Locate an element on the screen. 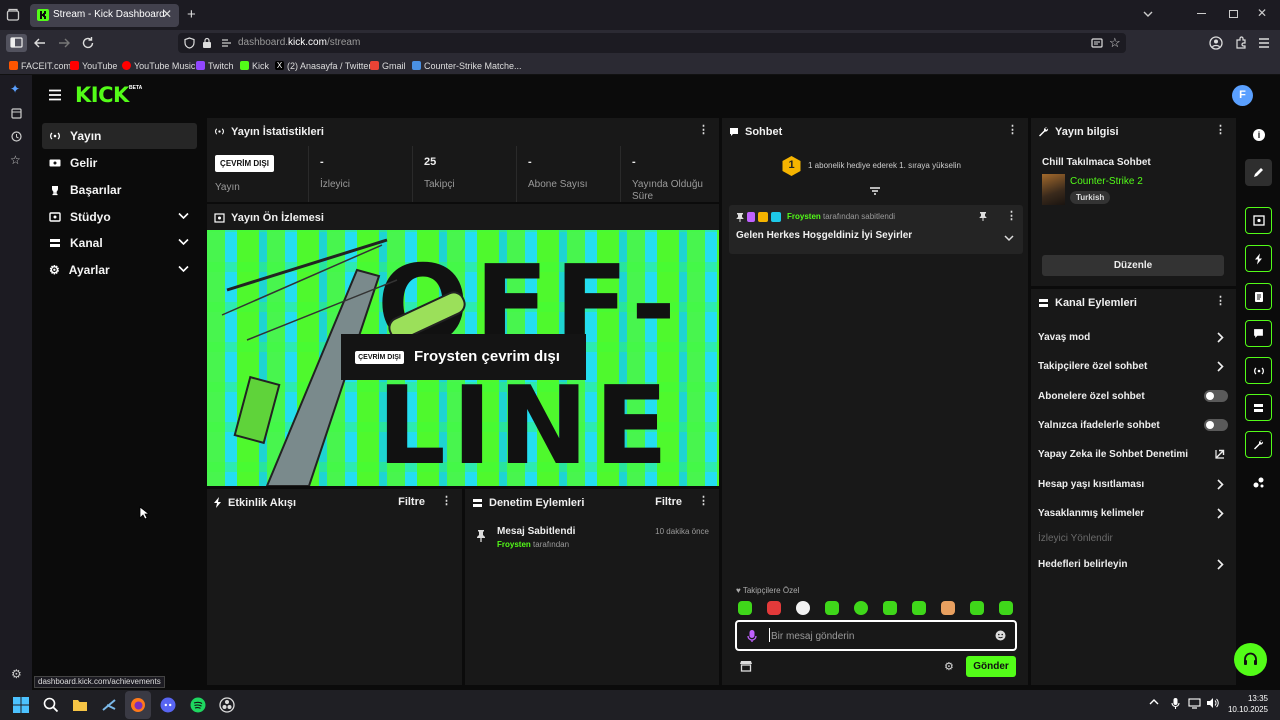 This screenshot has height=720, width=1280. tray-microphone-icon is located at coordinates (1175, 703).